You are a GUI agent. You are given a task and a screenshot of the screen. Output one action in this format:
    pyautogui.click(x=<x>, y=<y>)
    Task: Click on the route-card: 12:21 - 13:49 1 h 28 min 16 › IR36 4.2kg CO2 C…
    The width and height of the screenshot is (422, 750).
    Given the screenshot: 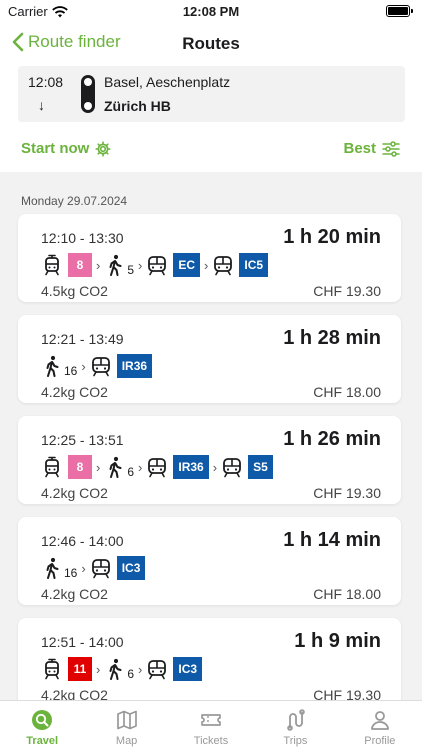 What is the action you would take?
    pyautogui.click(x=209, y=359)
    